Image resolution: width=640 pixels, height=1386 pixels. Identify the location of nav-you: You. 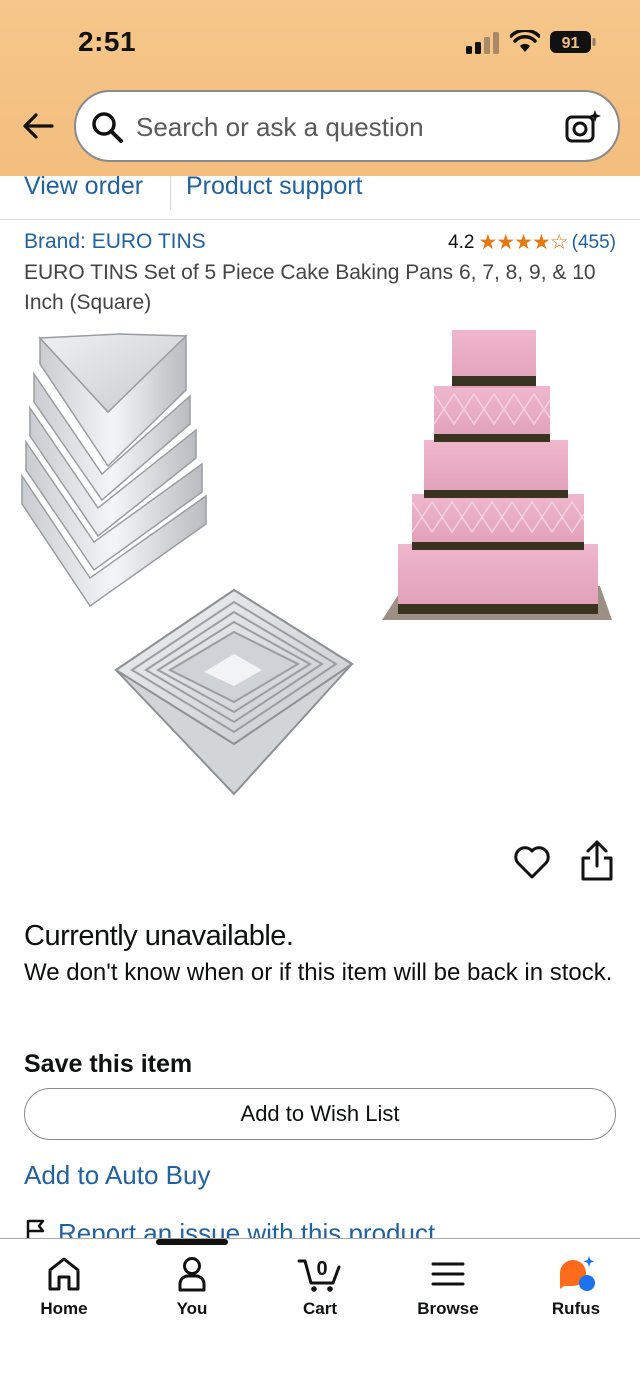
(192, 1295).